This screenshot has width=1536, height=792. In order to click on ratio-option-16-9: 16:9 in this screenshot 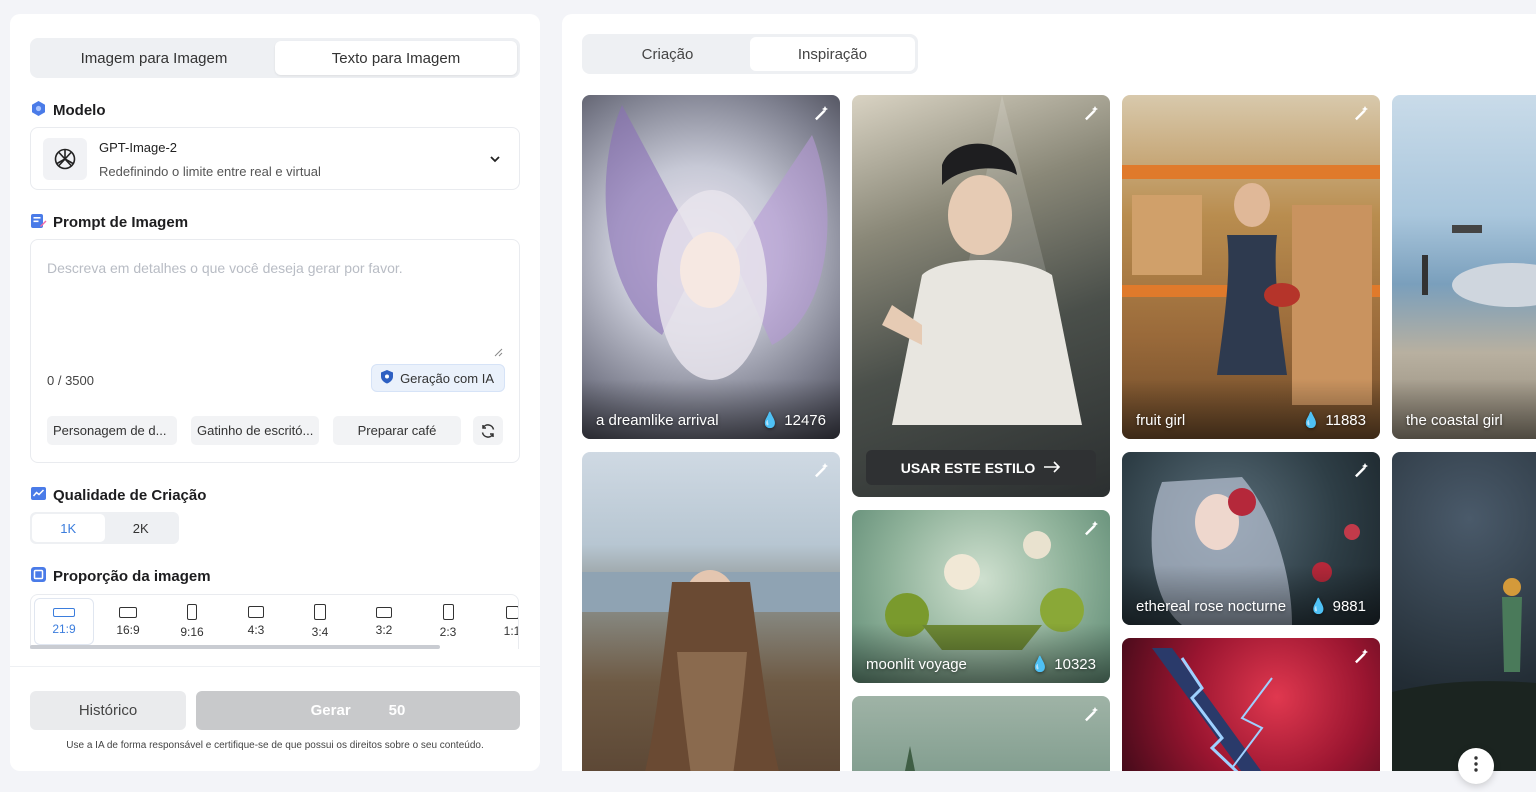, I will do `click(128, 621)`.